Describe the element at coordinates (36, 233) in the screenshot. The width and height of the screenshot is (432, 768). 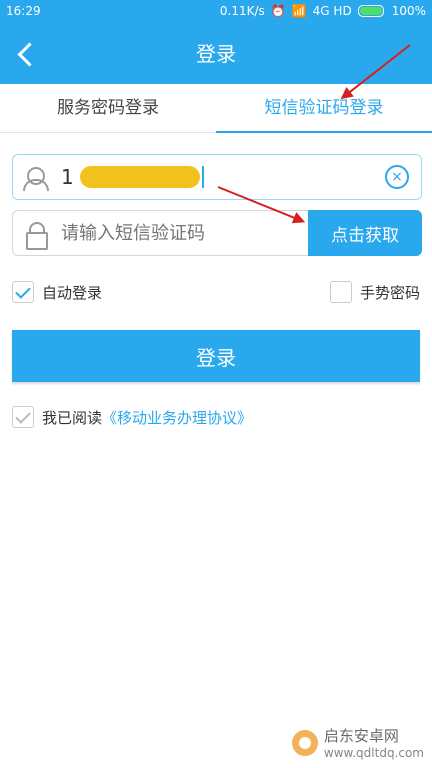
I see `lock-icon` at that location.